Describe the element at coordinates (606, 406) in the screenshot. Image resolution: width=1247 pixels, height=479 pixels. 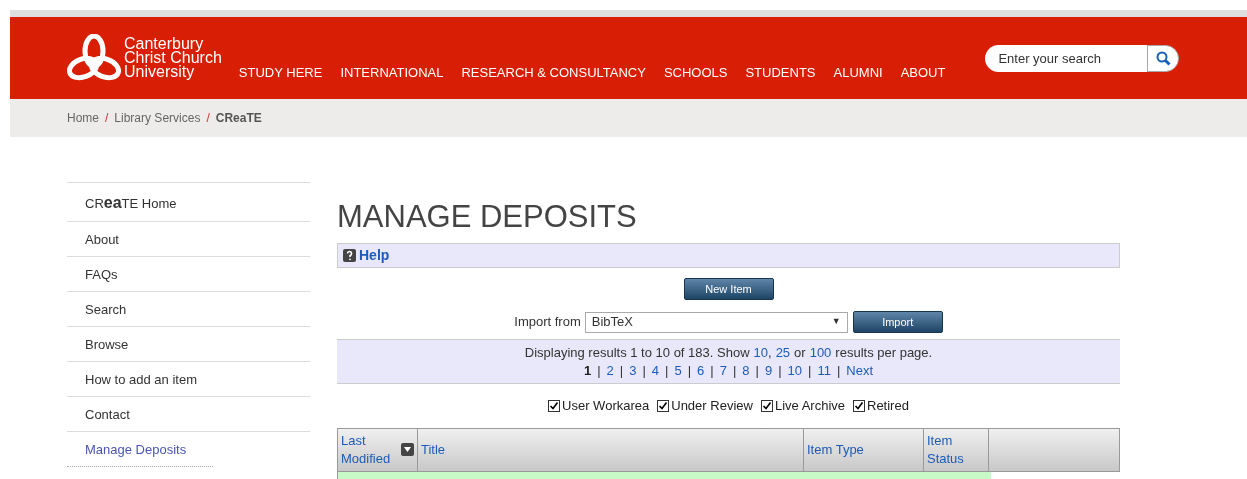
I see `checkbox-label: User Workarea` at that location.